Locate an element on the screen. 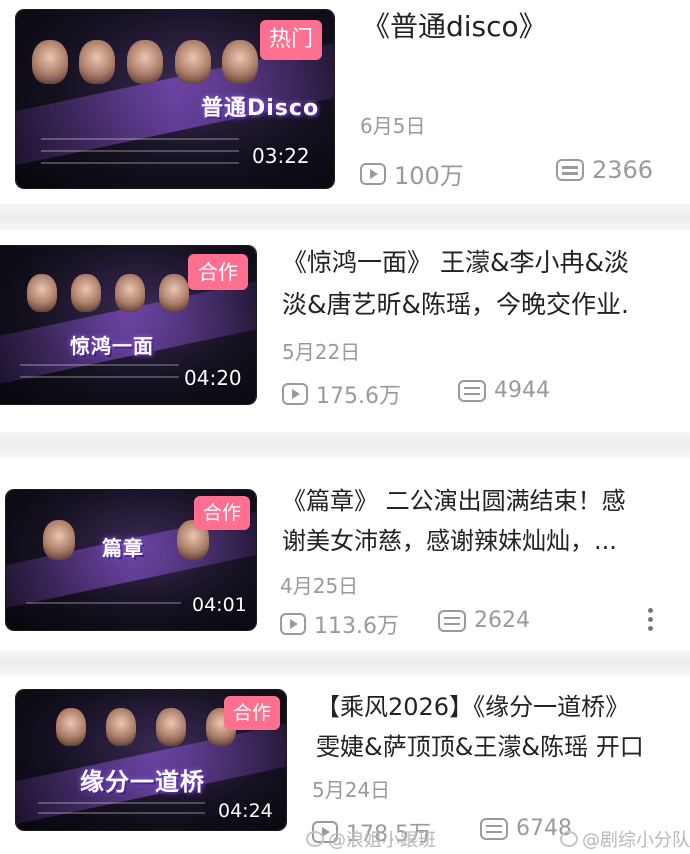  video-date: 4月25日 is located at coordinates (319, 586).